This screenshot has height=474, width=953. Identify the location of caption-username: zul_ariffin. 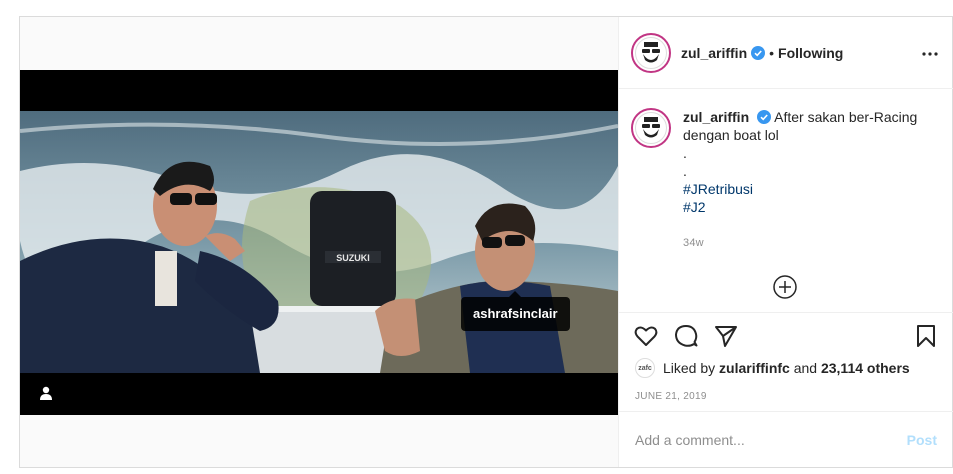
(716, 117).